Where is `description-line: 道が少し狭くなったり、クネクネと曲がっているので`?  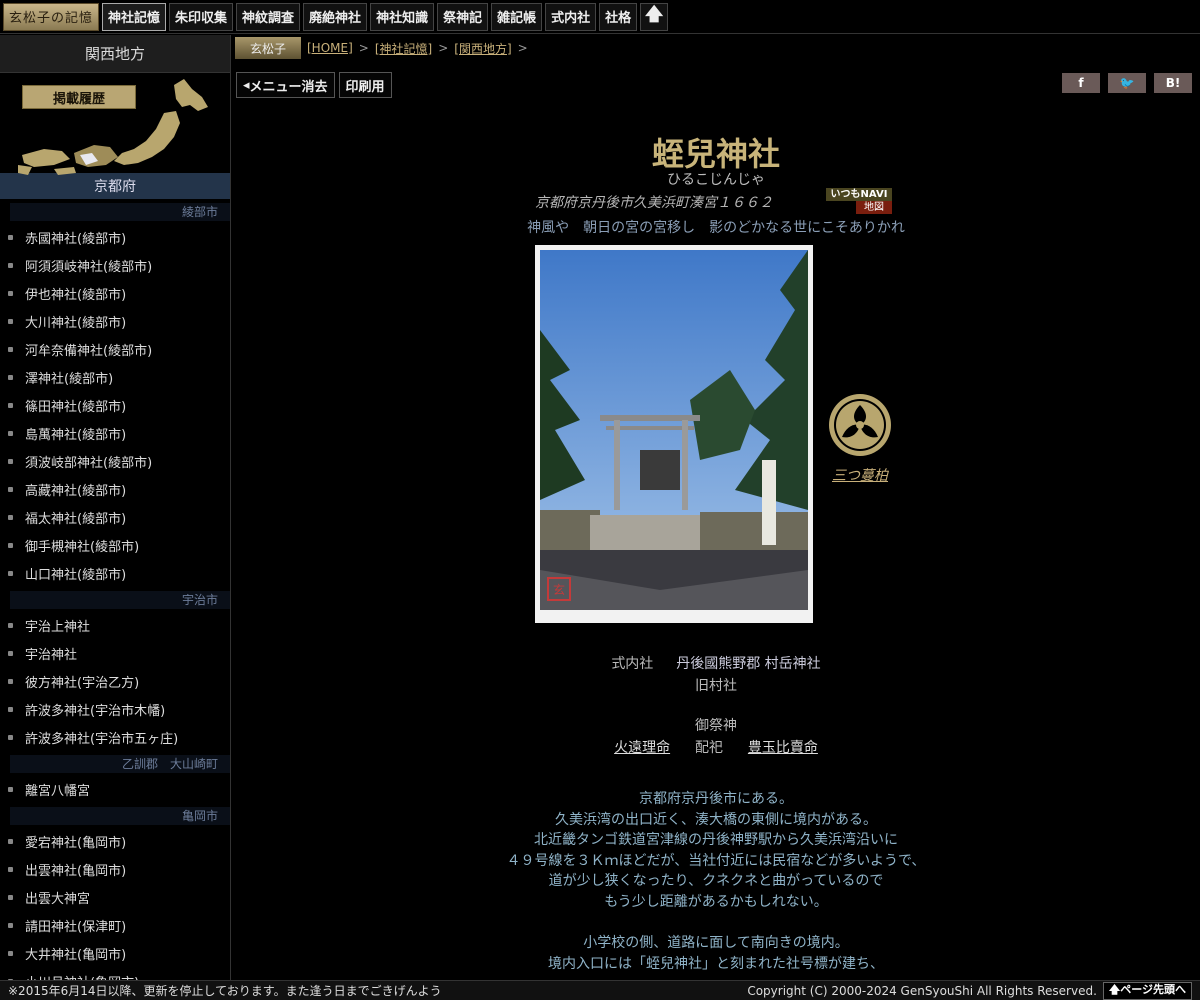
description-line: 道が少し狭くなったり、クネクネと曲がっているので is located at coordinates (716, 881).